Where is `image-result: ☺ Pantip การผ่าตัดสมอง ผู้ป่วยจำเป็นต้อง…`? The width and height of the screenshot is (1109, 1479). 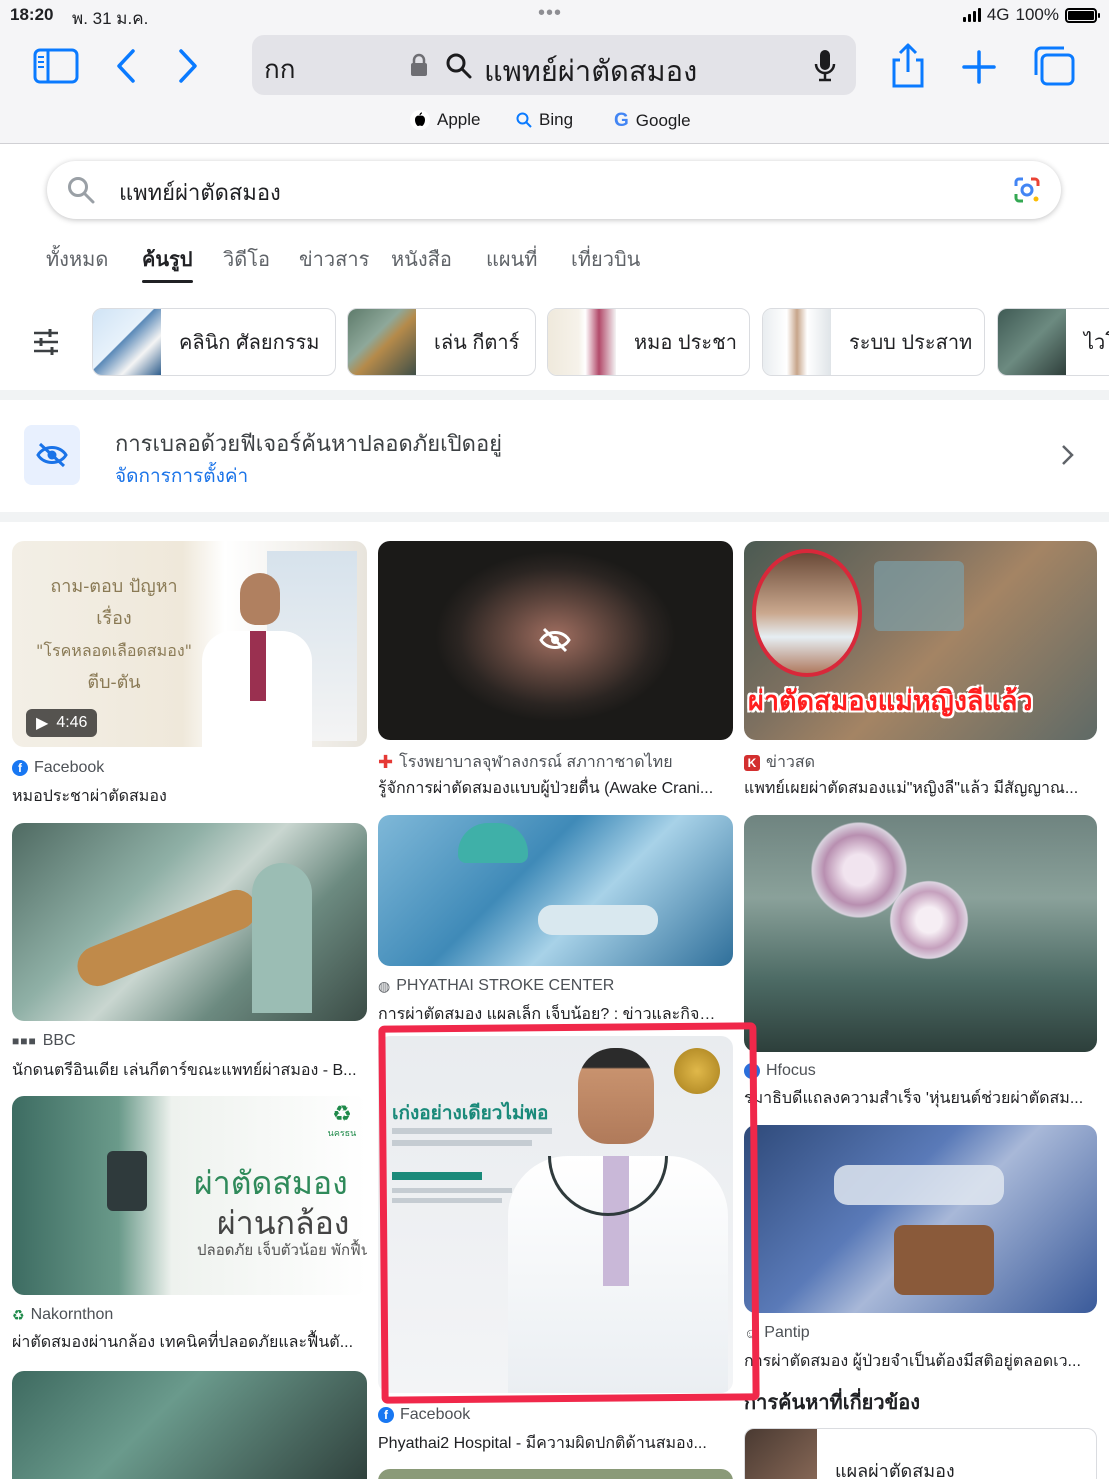 image-result: ☺ Pantip การผ่าตัดสมอง ผู้ป่วยจำเป็นต้อง… is located at coordinates (920, 1247).